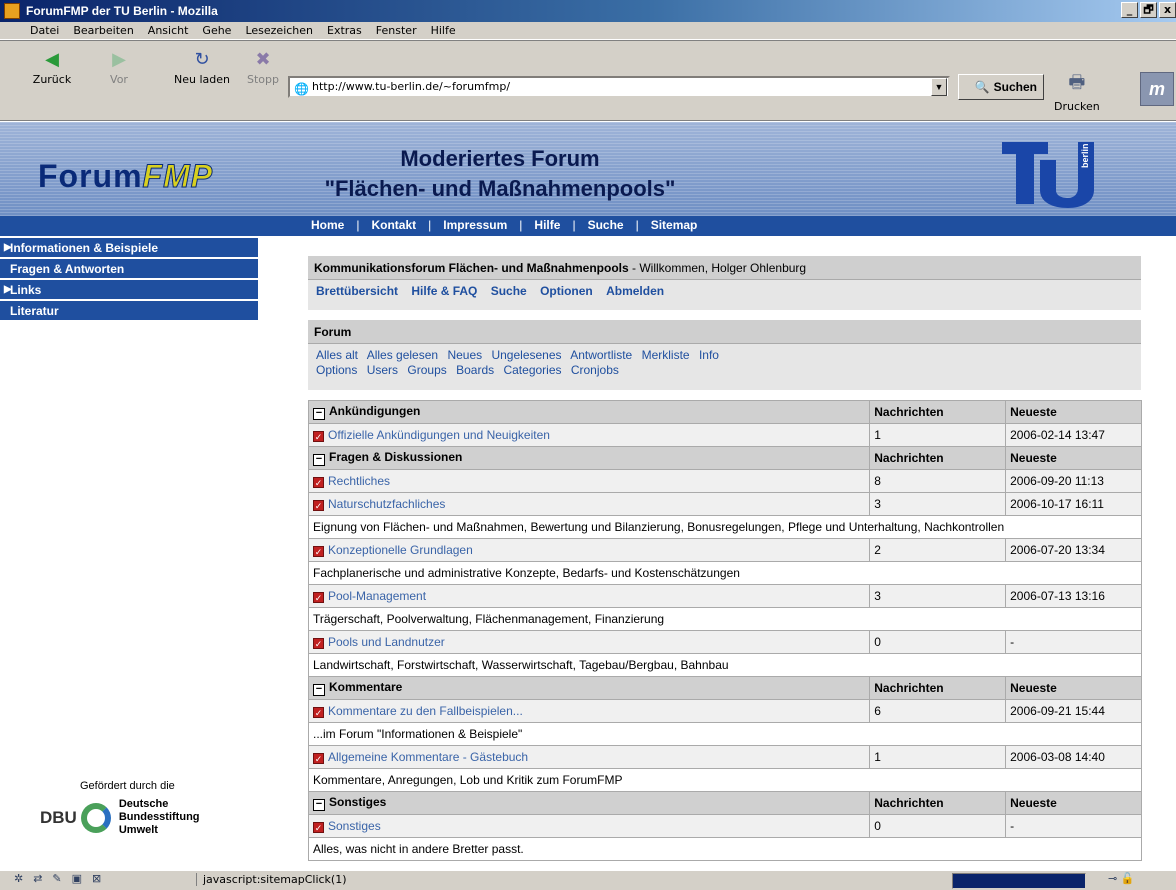  I want to click on expand-arrow-icon: ▶, so click(8, 247).